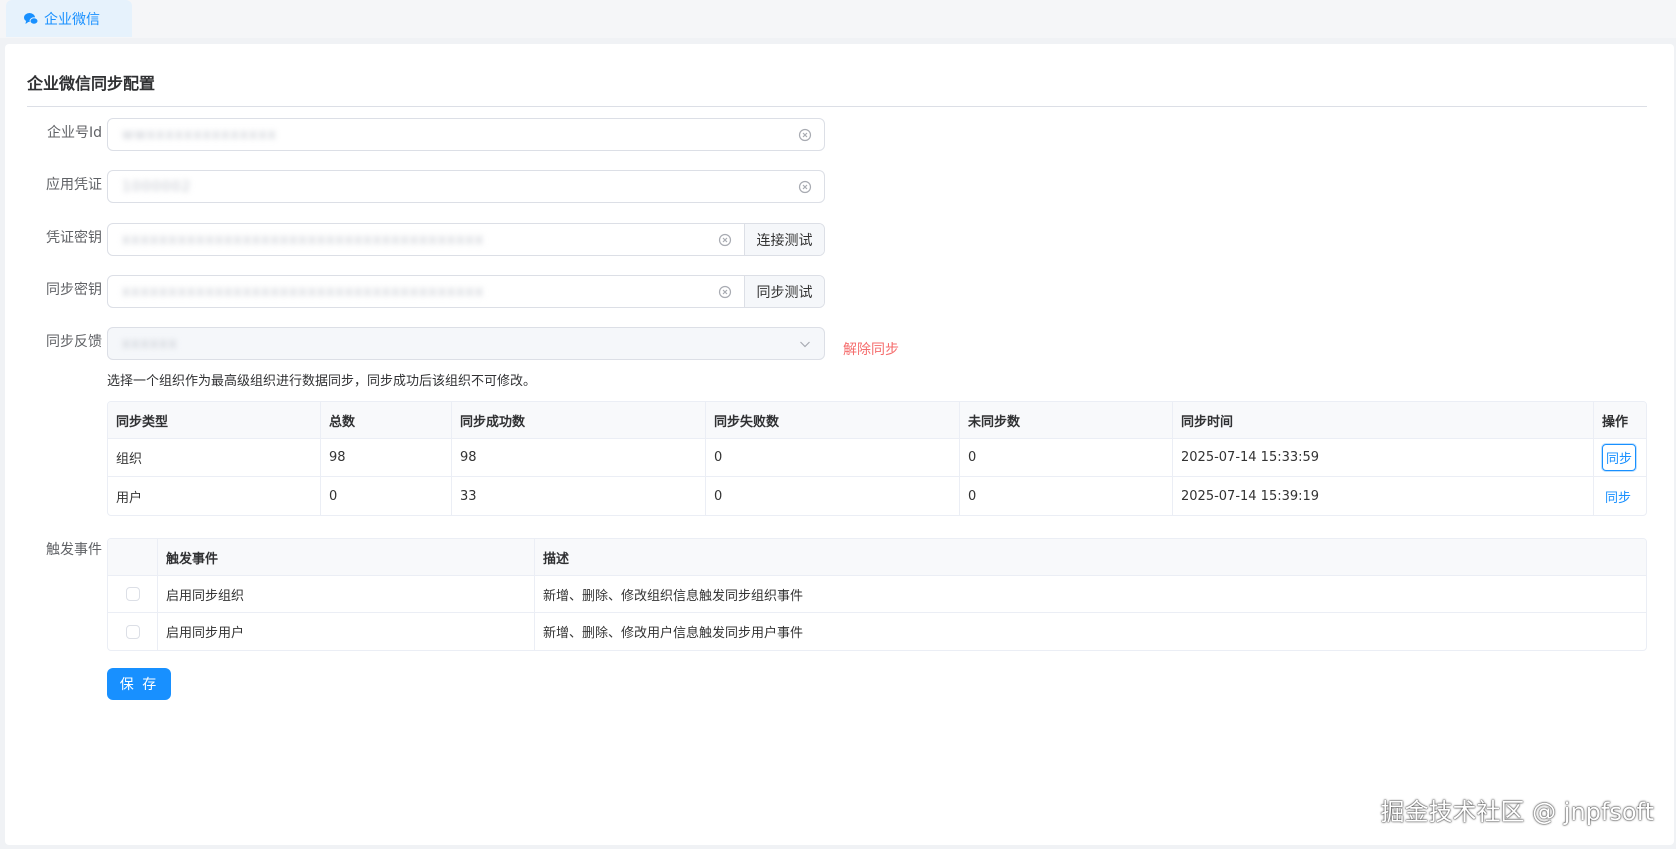 This screenshot has width=1676, height=849. I want to click on title-divider, so click(837, 106).